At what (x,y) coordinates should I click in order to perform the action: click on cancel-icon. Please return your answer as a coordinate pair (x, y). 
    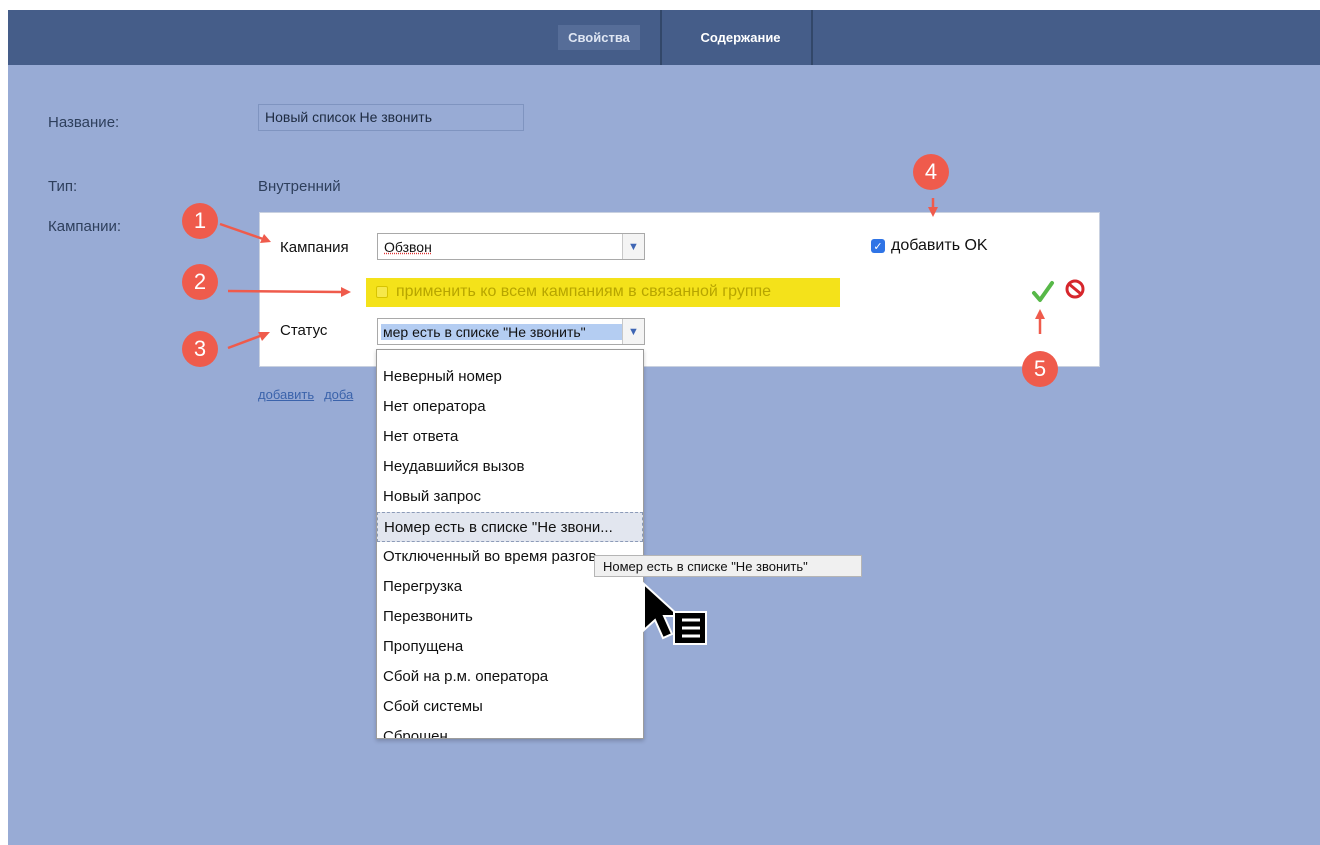
    Looking at the image, I should click on (1075, 289).